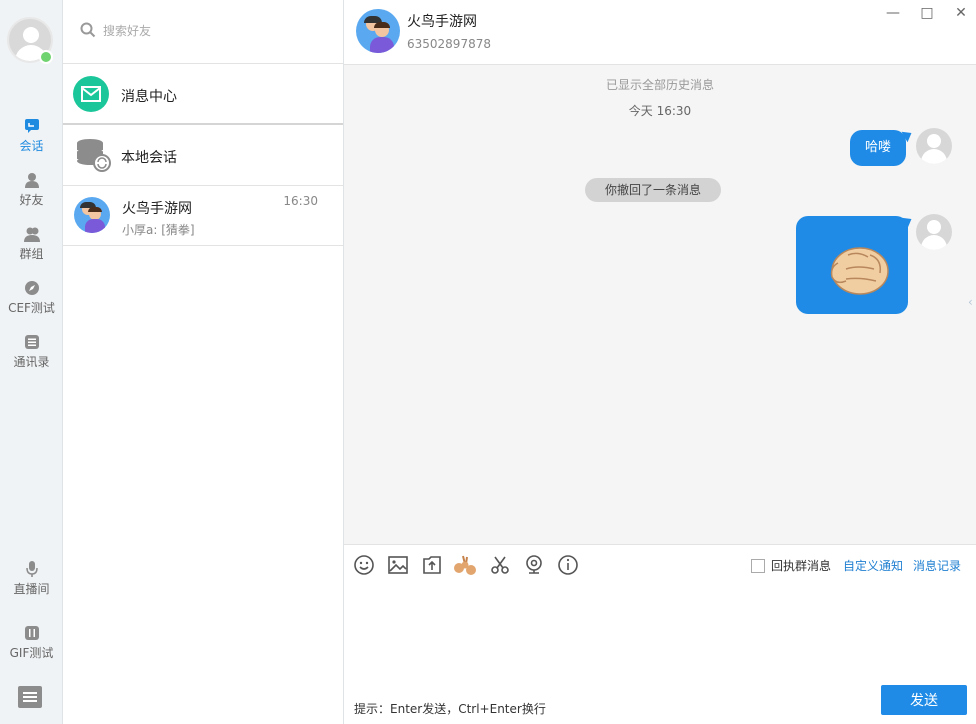  What do you see at coordinates (31, 653) in the screenshot?
I see `nav-label: GIF测试` at bounding box center [31, 653].